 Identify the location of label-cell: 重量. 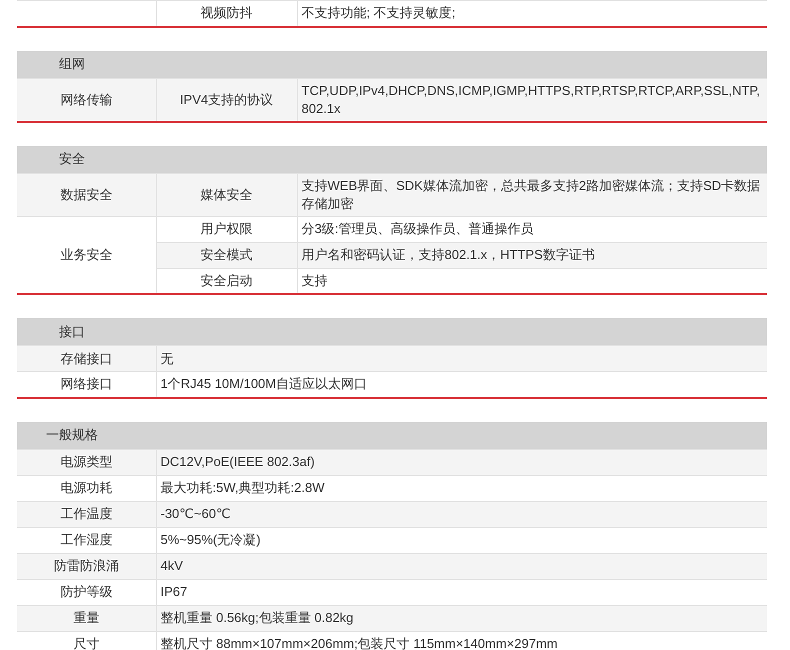
(86, 618).